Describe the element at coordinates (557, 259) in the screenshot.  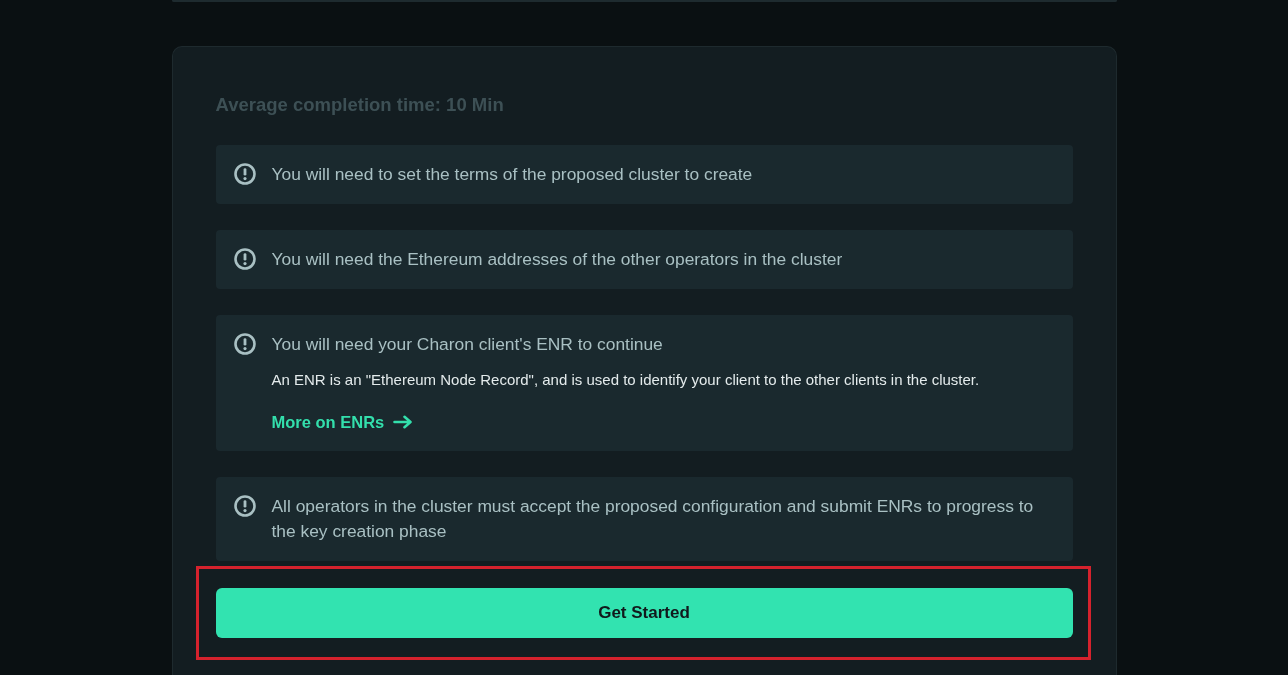
I see `notice-text: You will need the Ethereum addresses of the other operators in the cluster` at that location.